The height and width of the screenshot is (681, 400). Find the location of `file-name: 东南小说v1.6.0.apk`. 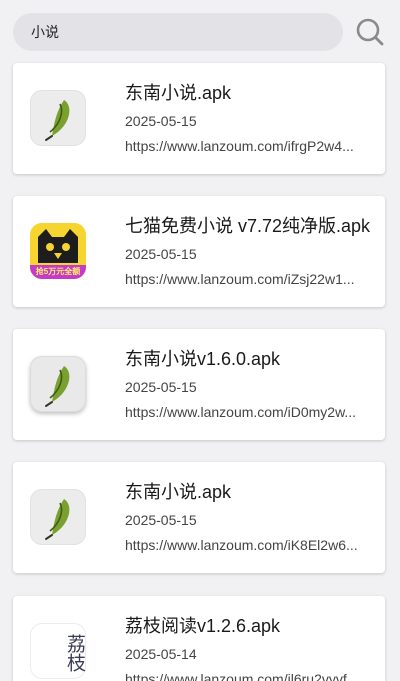

file-name: 东南小说v1.6.0.apk is located at coordinates (203, 359).